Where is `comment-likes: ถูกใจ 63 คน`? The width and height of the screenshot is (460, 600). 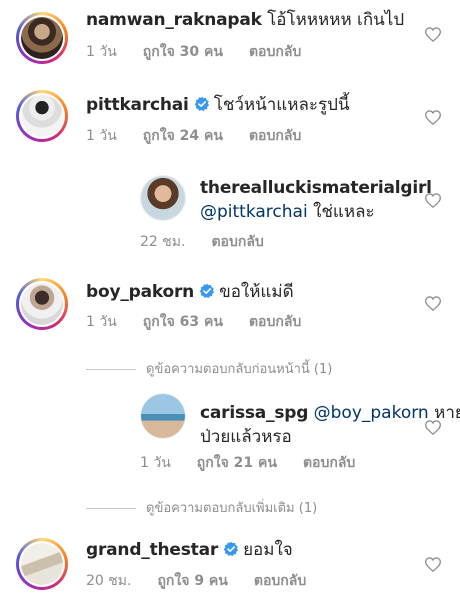
comment-likes: ถูกใจ 63 คน is located at coordinates (183, 322).